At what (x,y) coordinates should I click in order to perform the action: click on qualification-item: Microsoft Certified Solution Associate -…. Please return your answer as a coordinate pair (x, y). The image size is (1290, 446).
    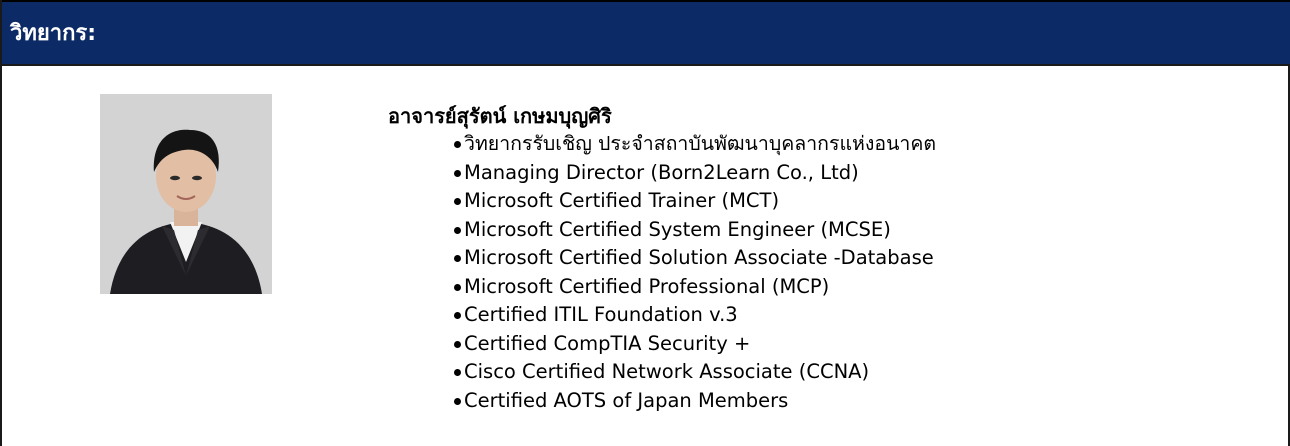
    Looking at the image, I should click on (828, 258).